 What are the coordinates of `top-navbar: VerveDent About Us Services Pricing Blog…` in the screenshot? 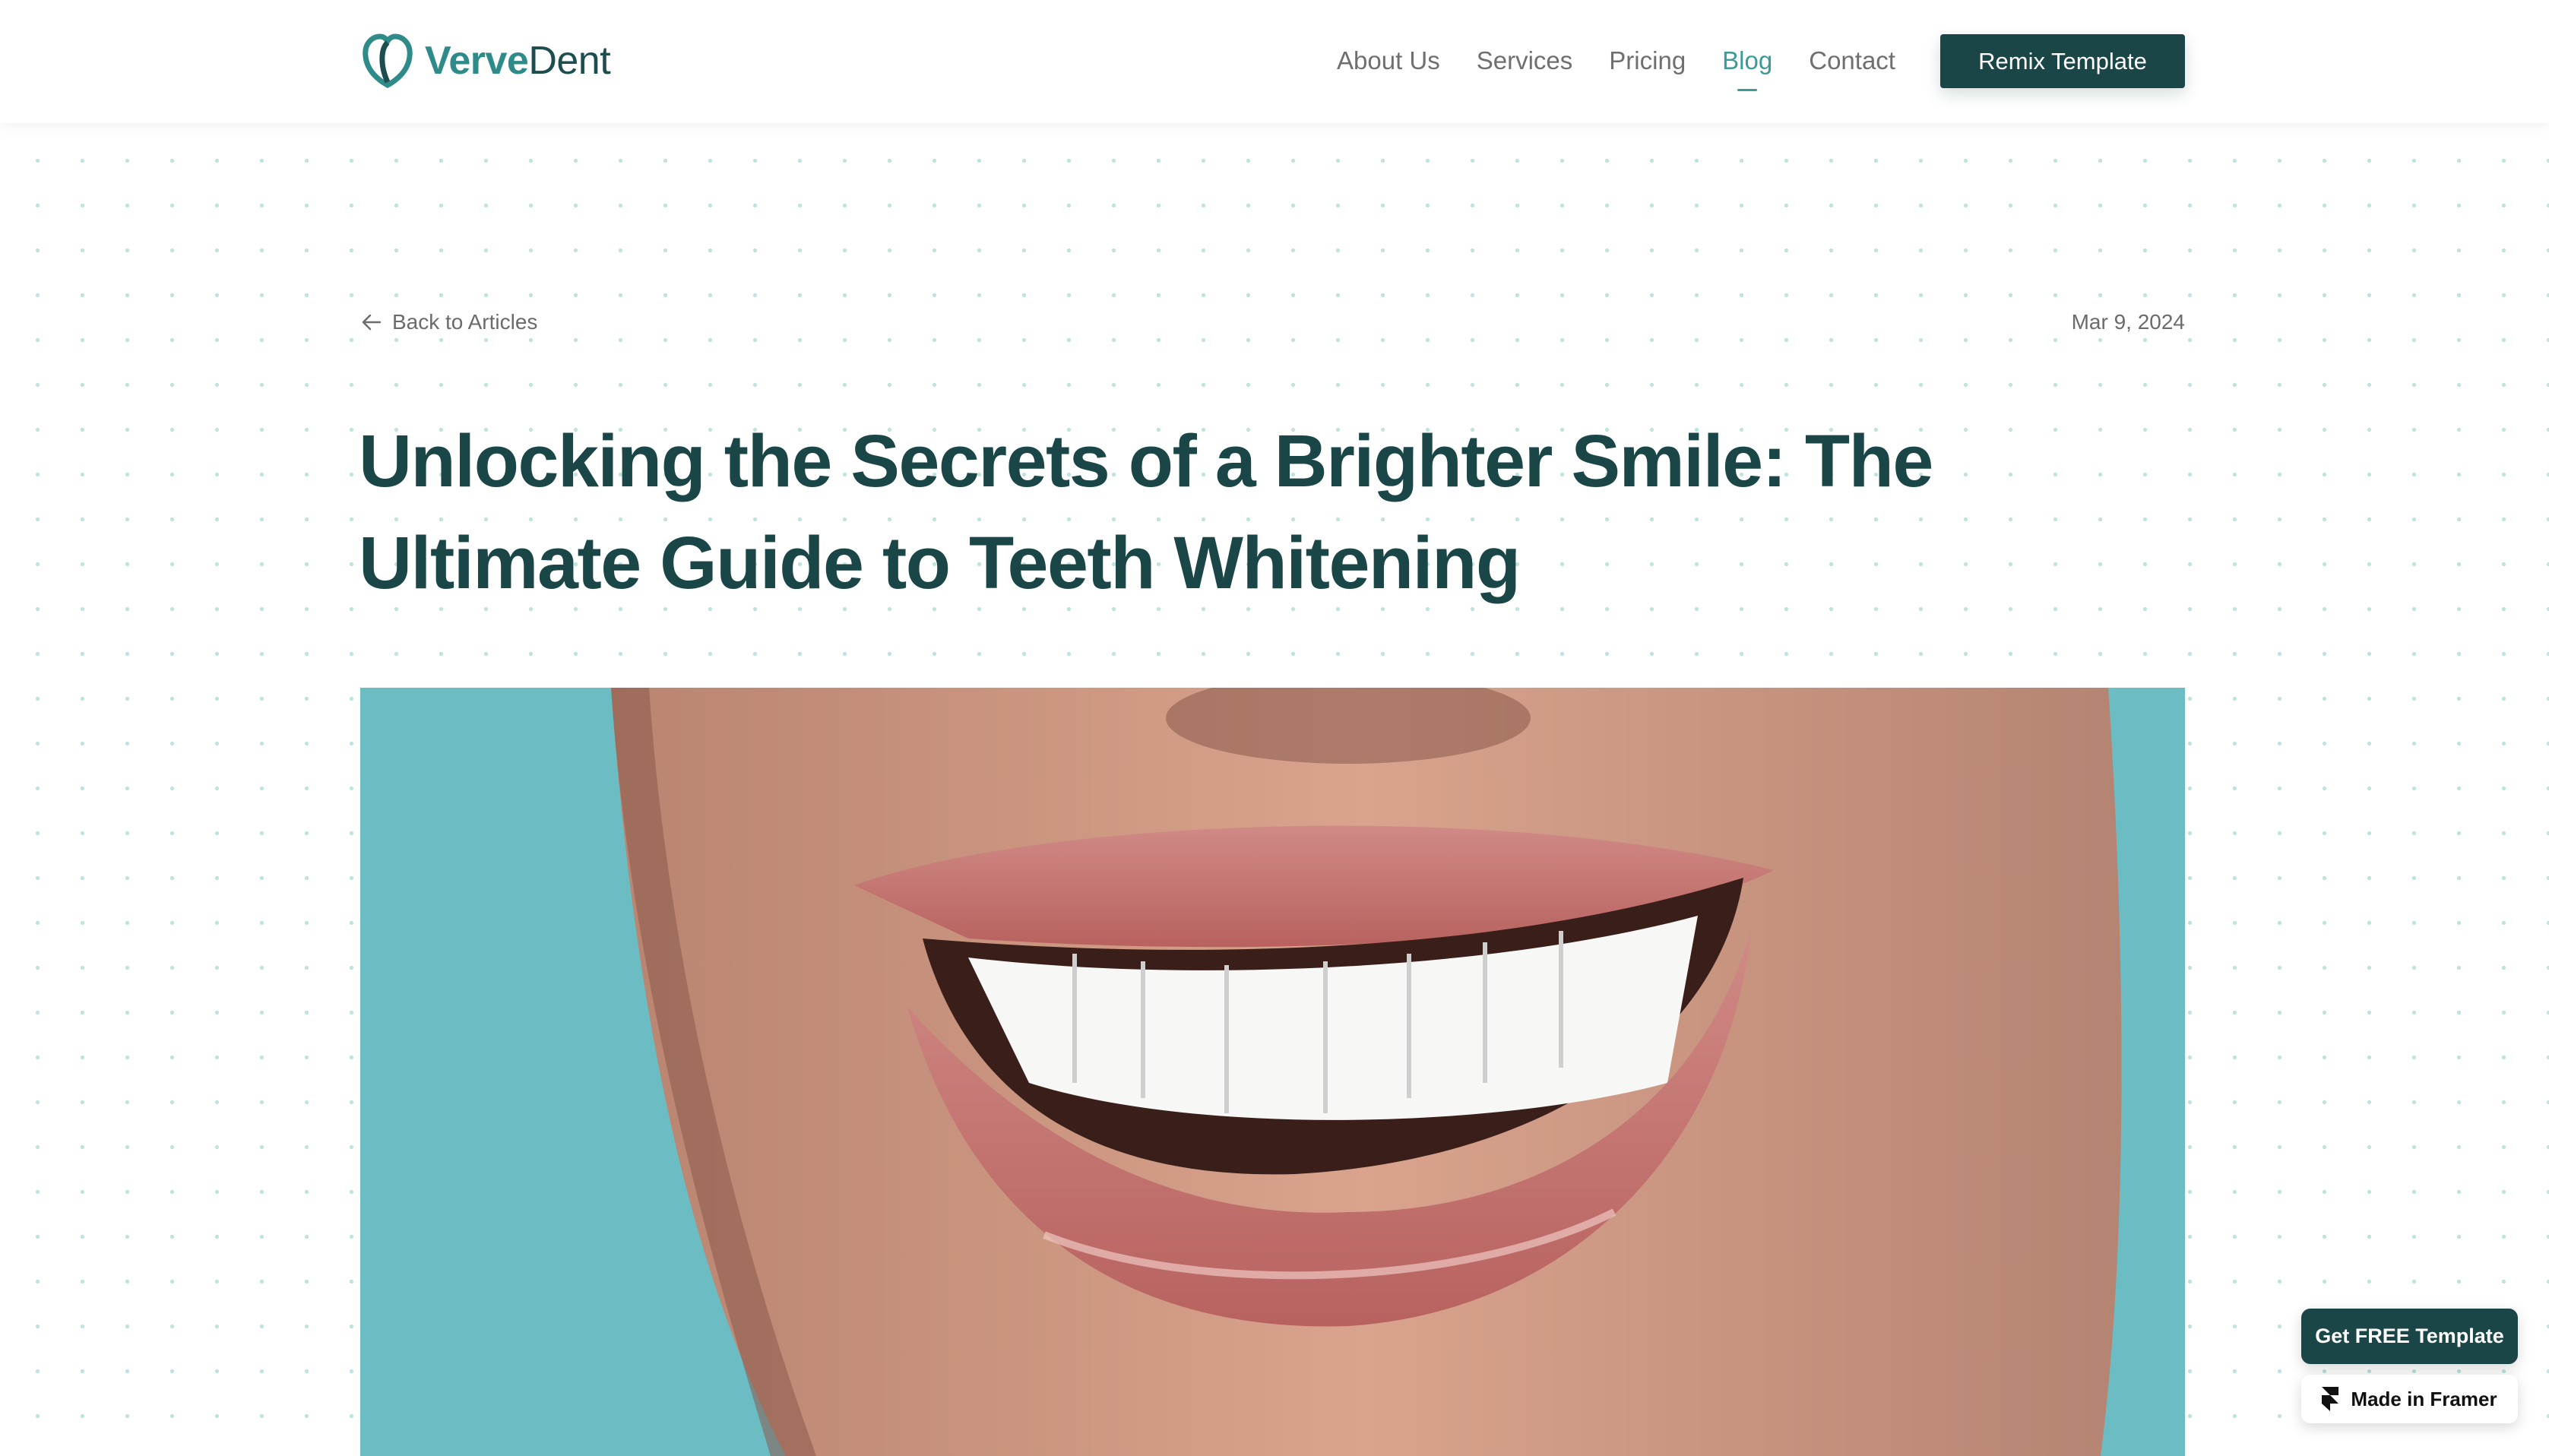 It's located at (1274, 61).